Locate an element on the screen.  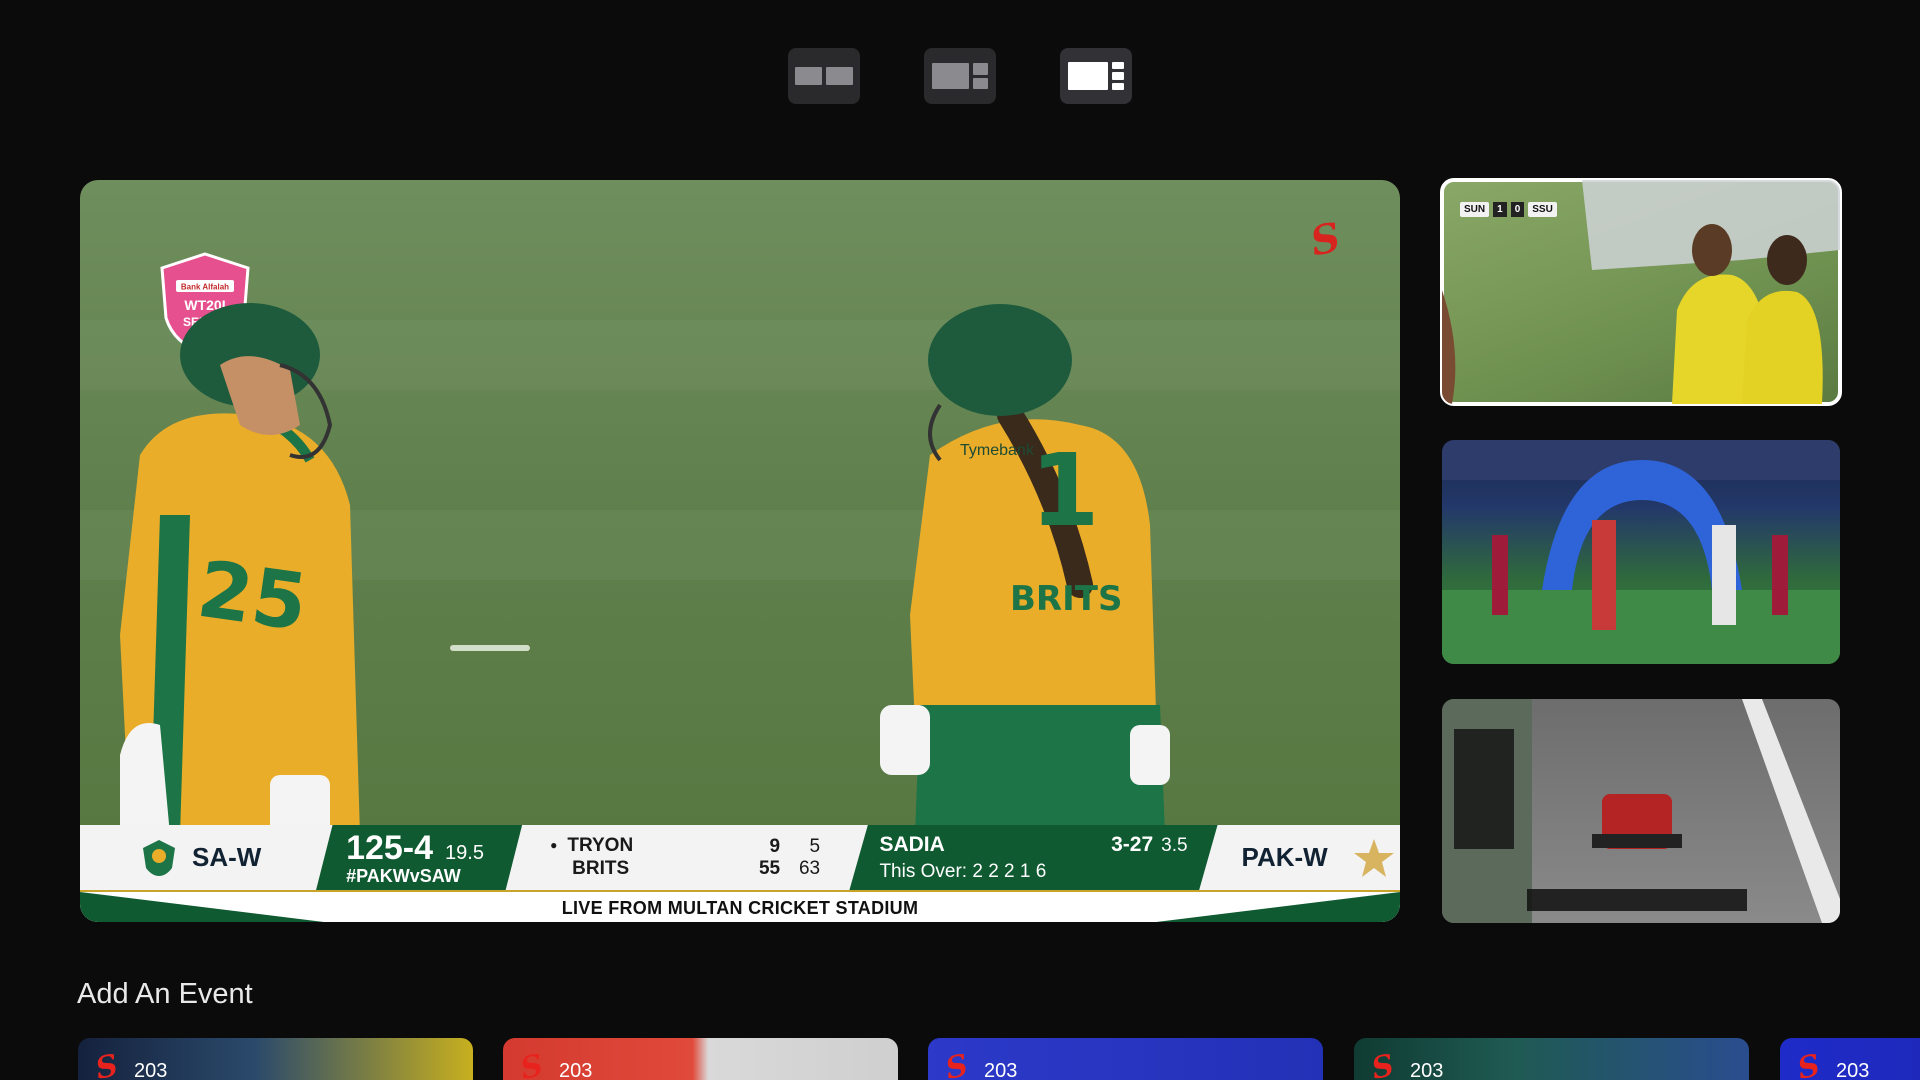
pak-star-icon is located at coordinates (1373, 857).